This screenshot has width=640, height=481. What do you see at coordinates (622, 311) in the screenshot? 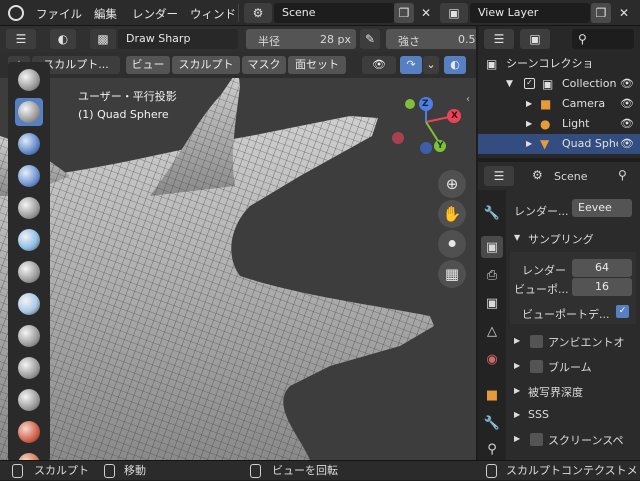
I see `viewport-denoise-checkbox: ✓` at bounding box center [622, 311].